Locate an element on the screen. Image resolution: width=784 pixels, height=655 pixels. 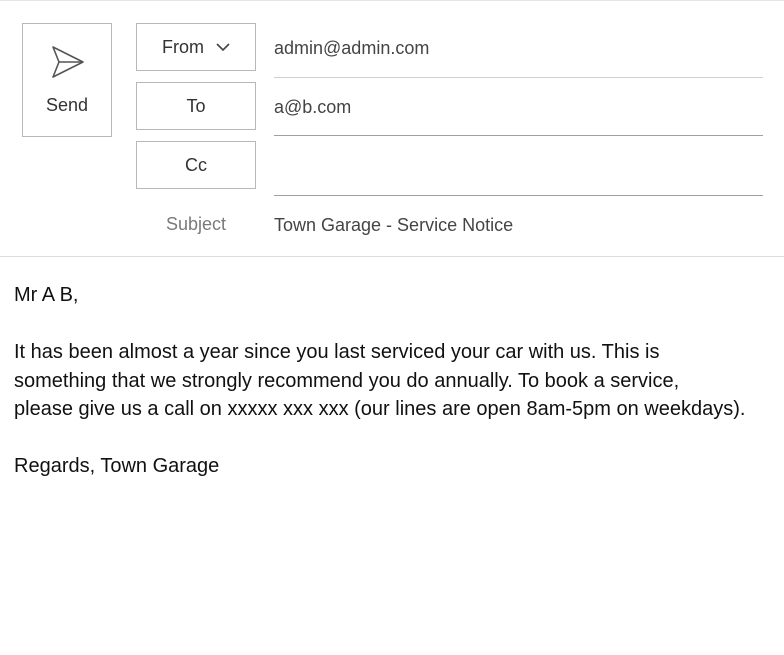
subject-label: Subject is located at coordinates (196, 224).